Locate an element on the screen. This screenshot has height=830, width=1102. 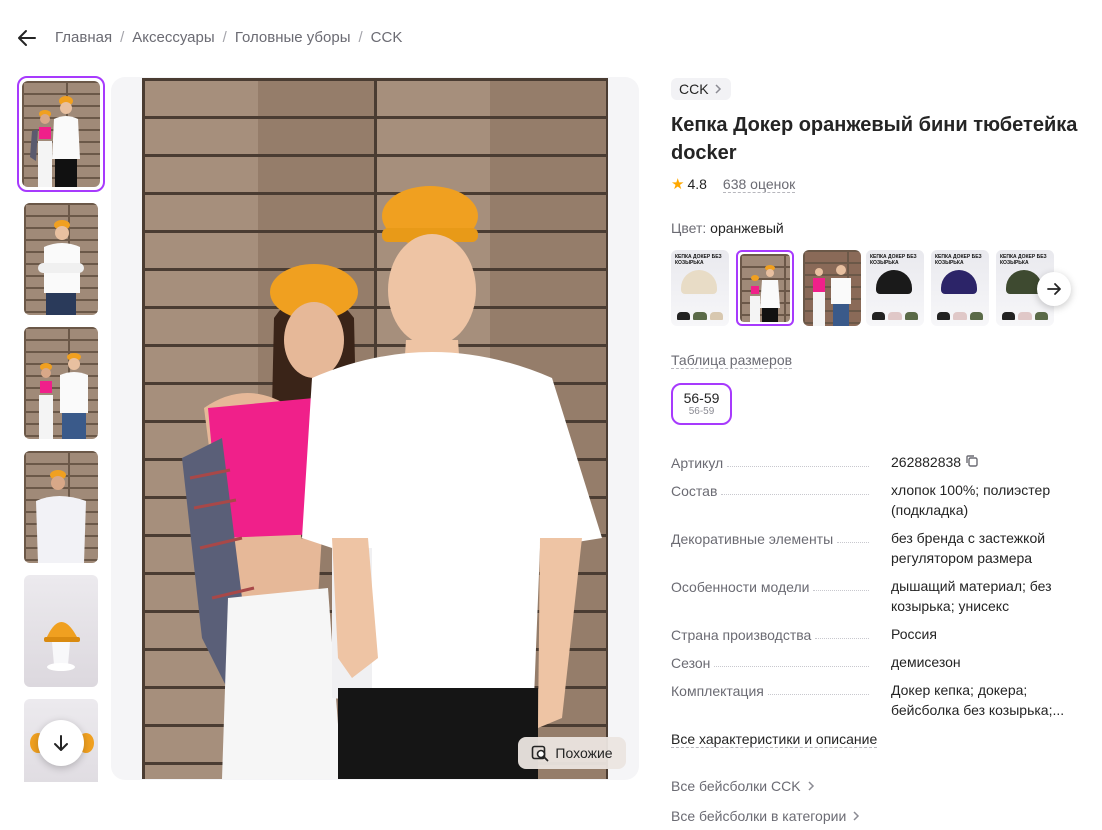
spec-key: Комплектация is located at coordinates (719, 691).